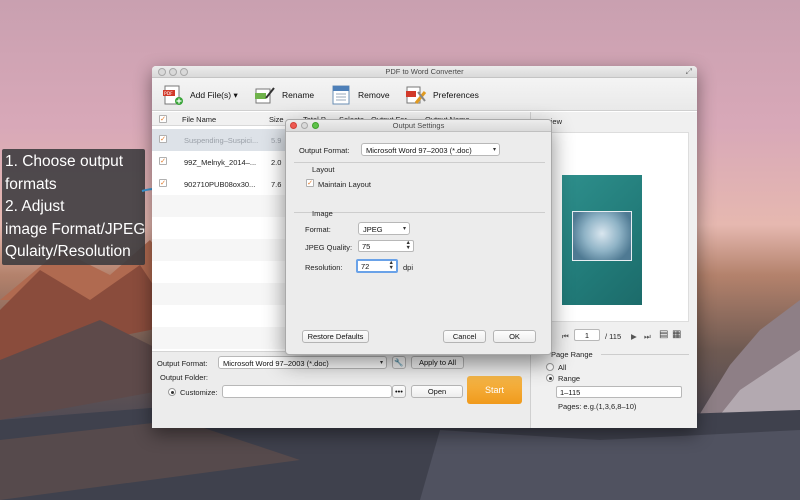  I want to click on format-label: Format:, so click(318, 229).